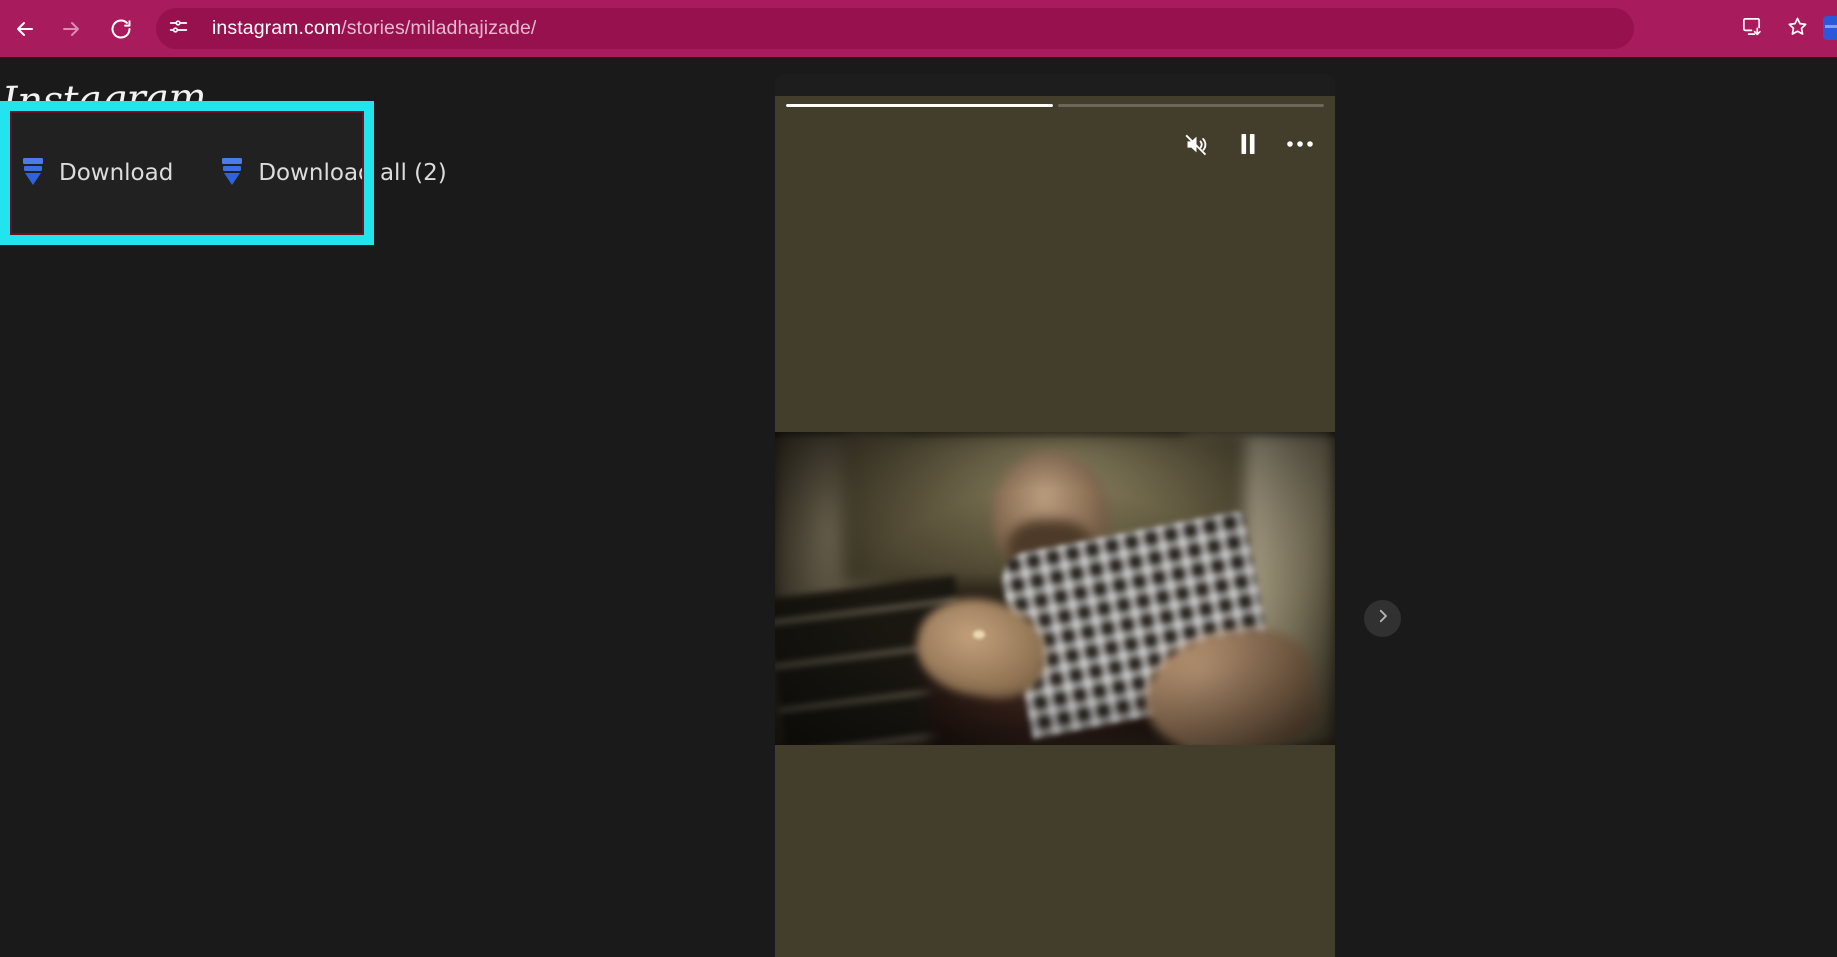 The height and width of the screenshot is (957, 1837). I want to click on mute-icon, so click(1196, 144).